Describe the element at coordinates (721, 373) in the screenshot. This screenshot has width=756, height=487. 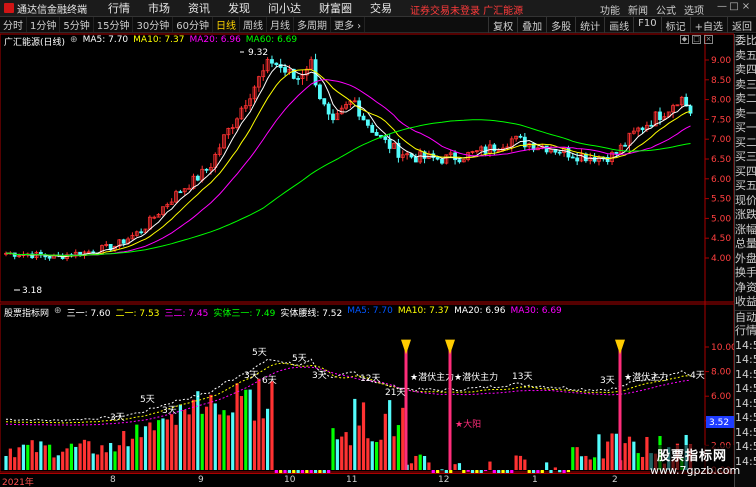
I see `indicator-tick-label: 8.00` at that location.